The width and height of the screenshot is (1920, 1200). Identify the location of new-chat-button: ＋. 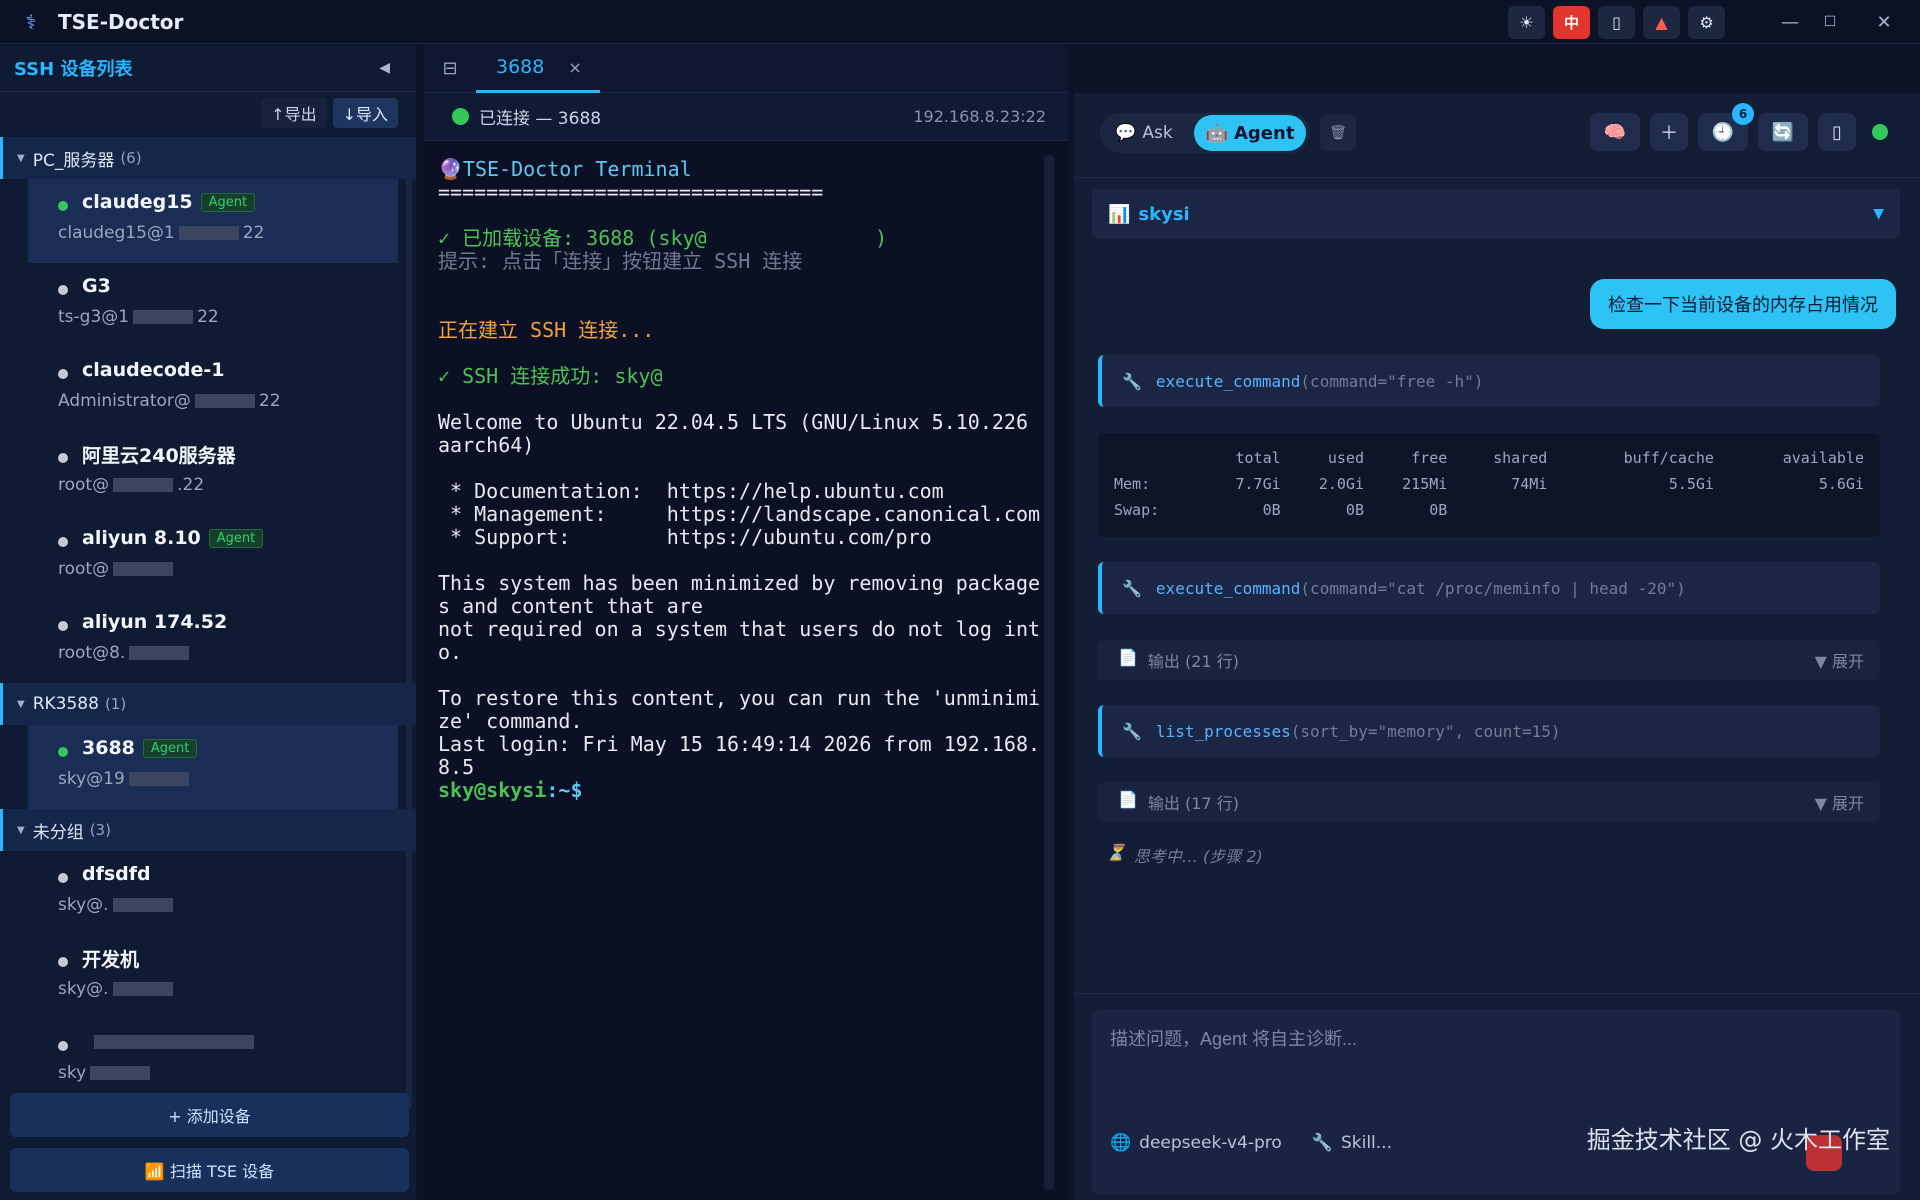
(1669, 132).